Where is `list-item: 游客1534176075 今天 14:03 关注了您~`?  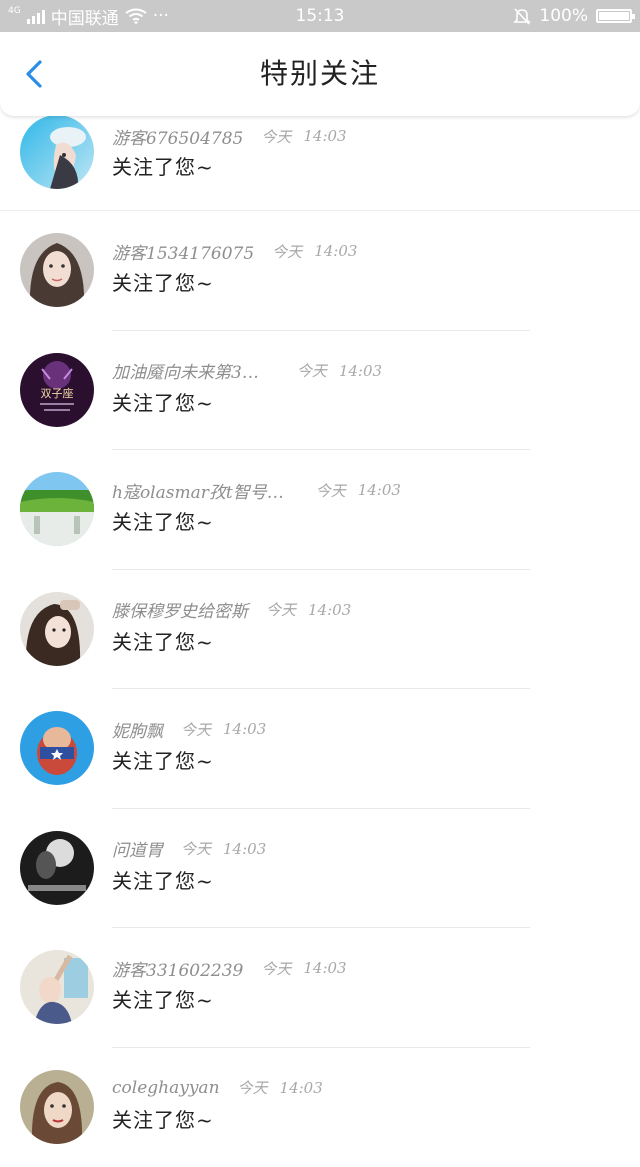 list-item: 游客1534176075 今天 14:03 关注了您~ is located at coordinates (320, 271).